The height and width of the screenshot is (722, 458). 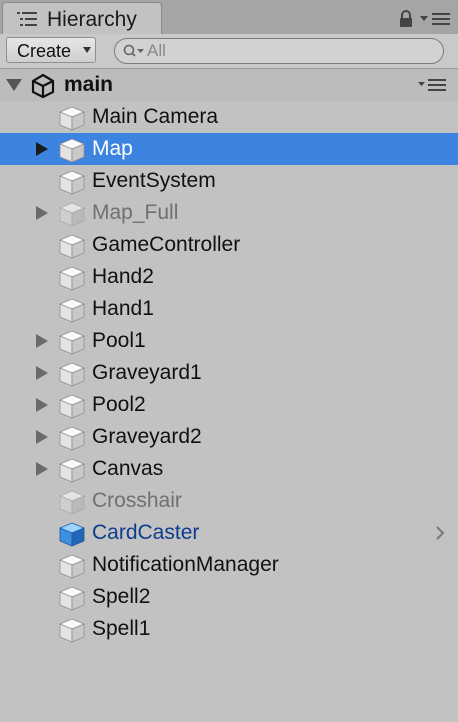 What do you see at coordinates (229, 533) in the screenshot?
I see `hierarchy-item: CardCaster` at bounding box center [229, 533].